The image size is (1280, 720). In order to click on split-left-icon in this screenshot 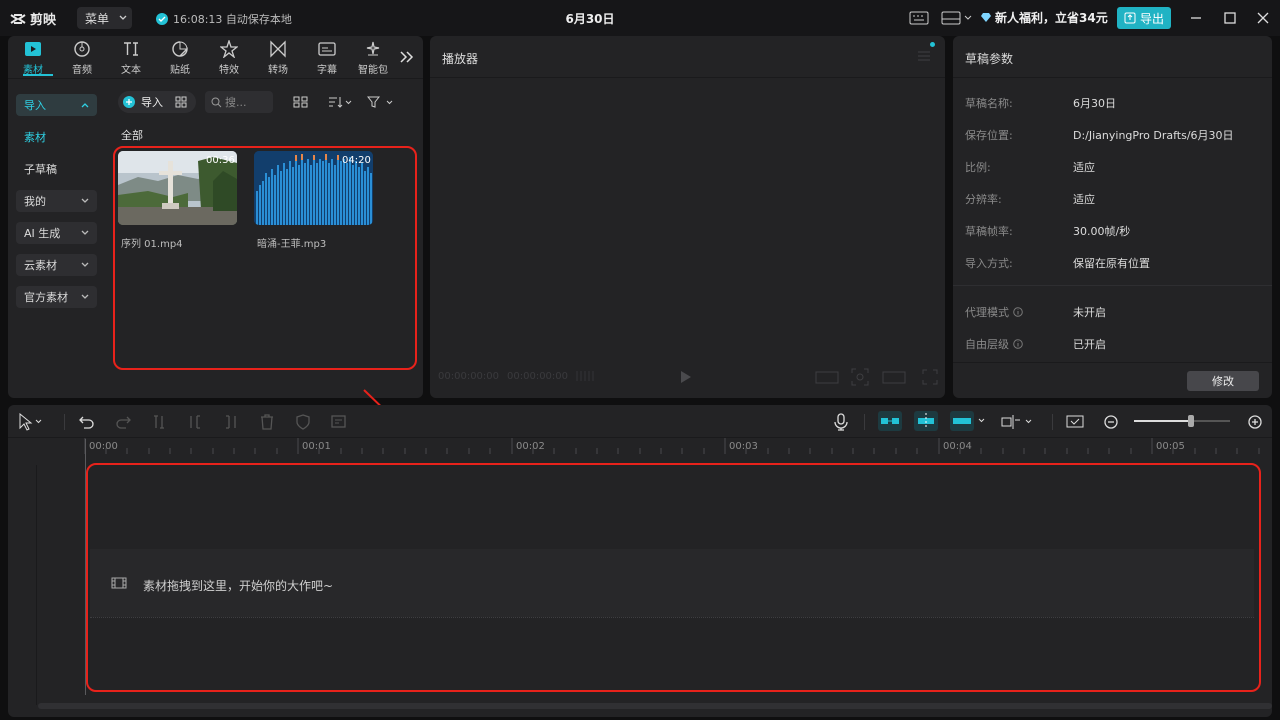, I will do `click(195, 422)`.